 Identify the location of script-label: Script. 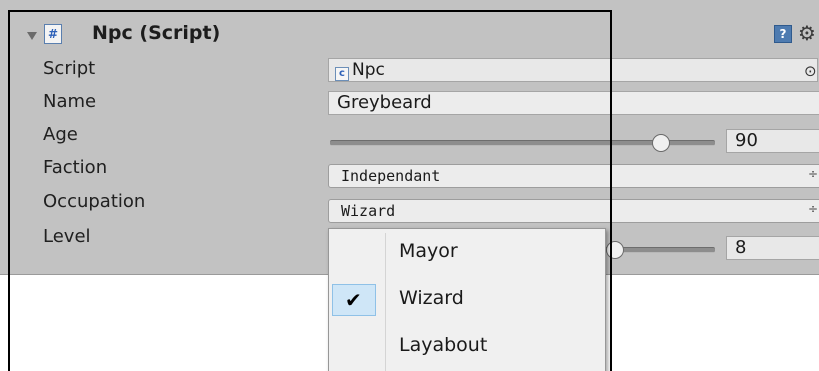
(69, 68).